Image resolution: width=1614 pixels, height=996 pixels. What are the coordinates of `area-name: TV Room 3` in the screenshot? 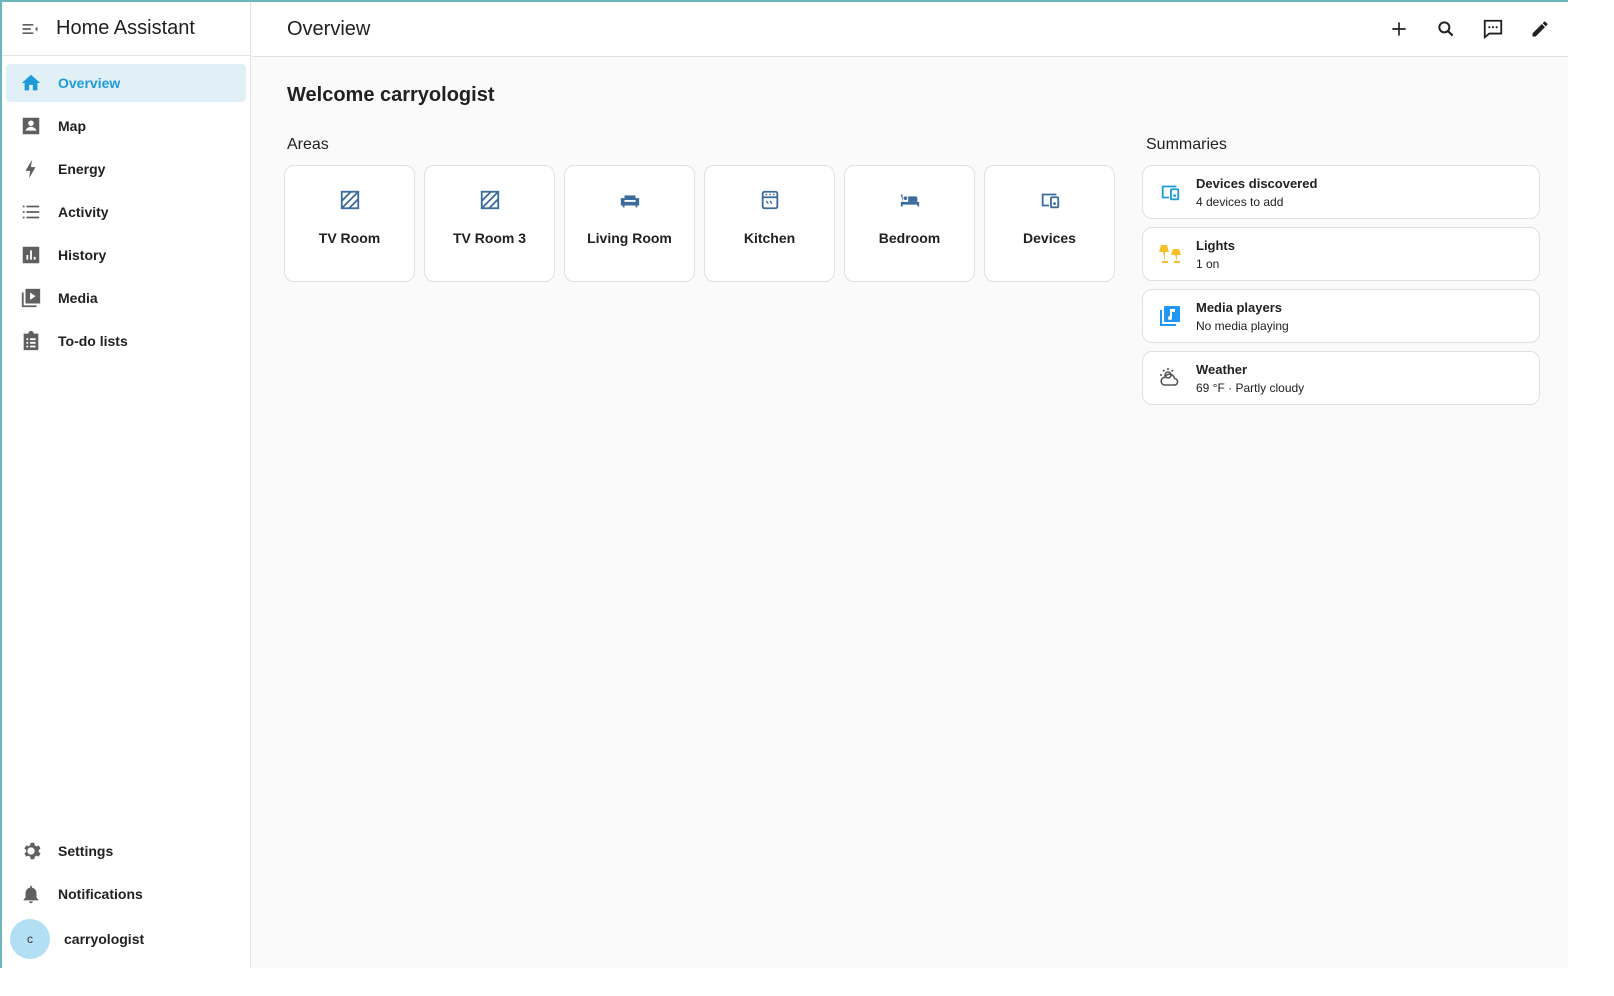 It's located at (489, 238).